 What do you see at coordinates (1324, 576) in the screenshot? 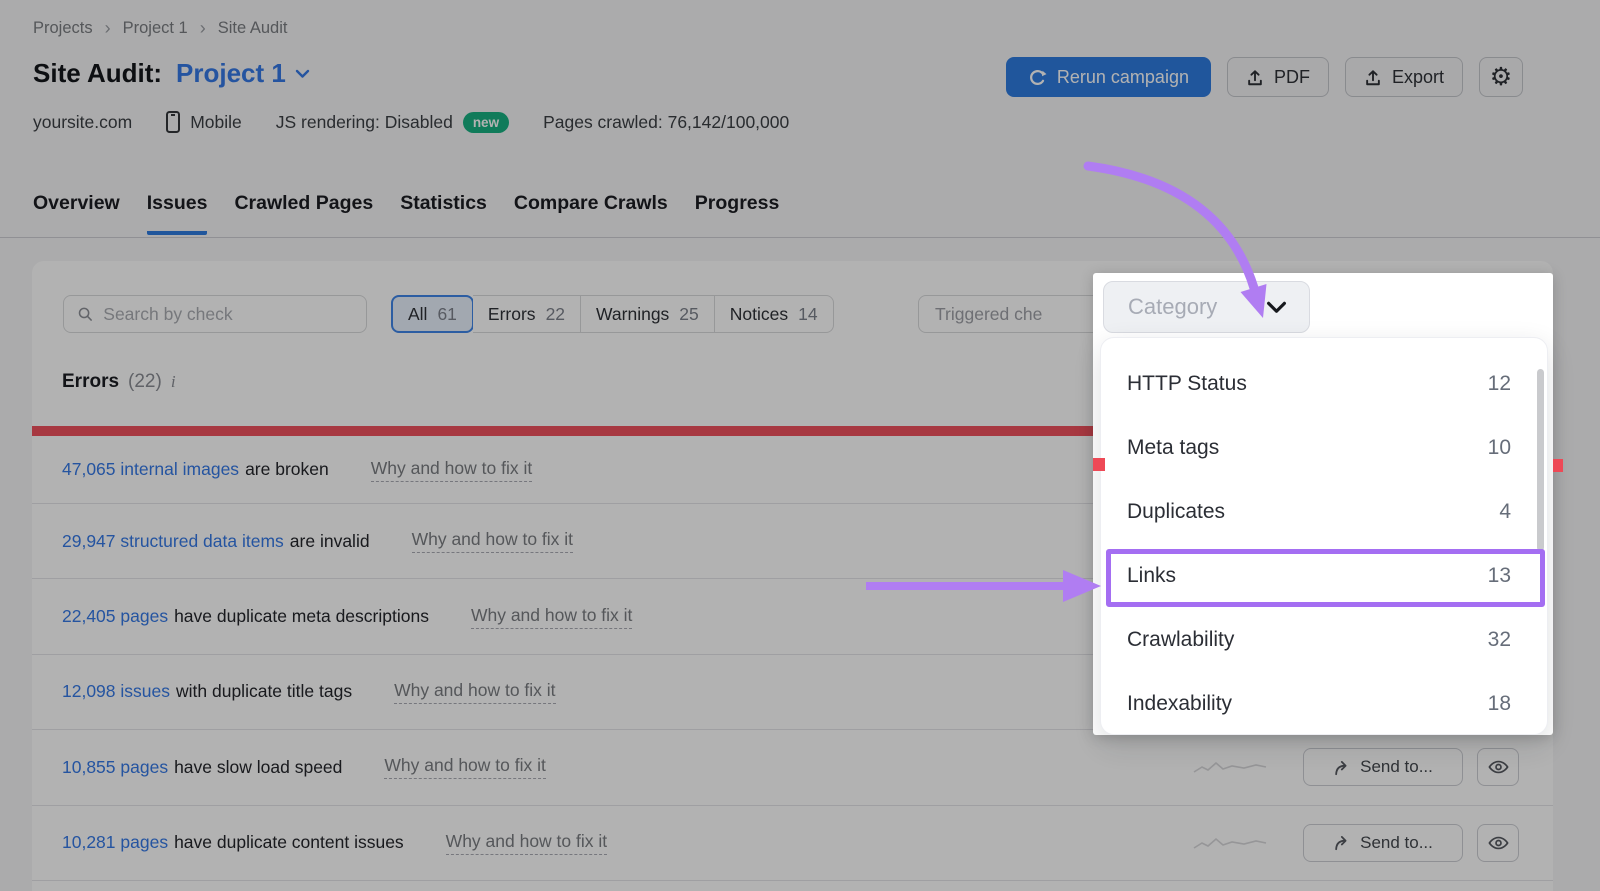
I see `menu-item-links: Links 13` at bounding box center [1324, 576].